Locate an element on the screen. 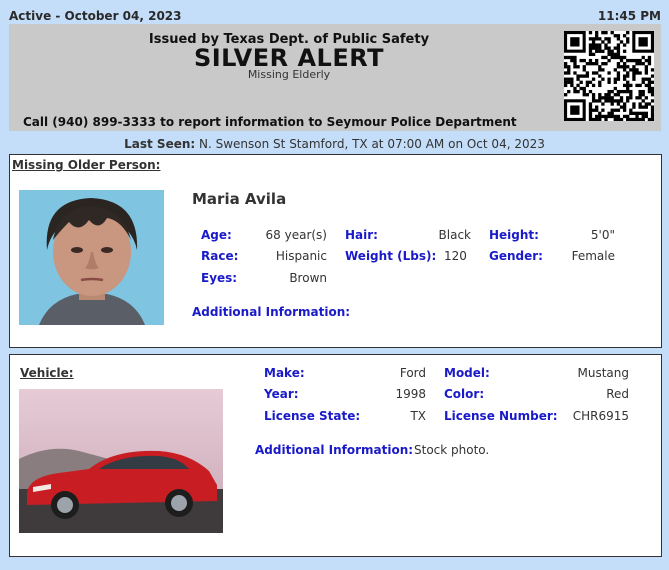 Image resolution: width=669 pixels, height=570 pixels. age-label: Age: is located at coordinates (216, 235).